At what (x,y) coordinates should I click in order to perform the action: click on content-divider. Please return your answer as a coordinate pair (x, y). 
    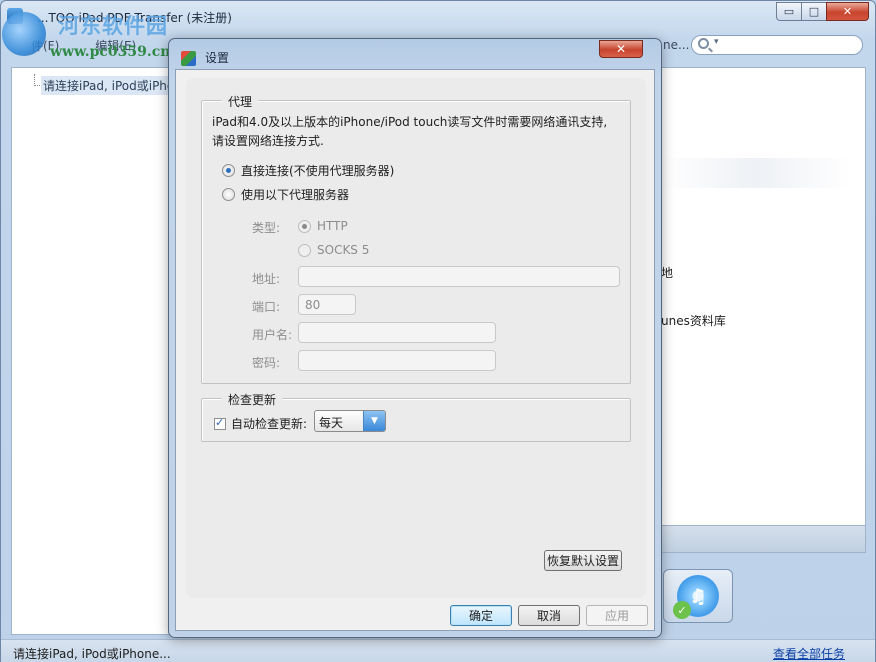
    Looking at the image, I should click on (756, 173).